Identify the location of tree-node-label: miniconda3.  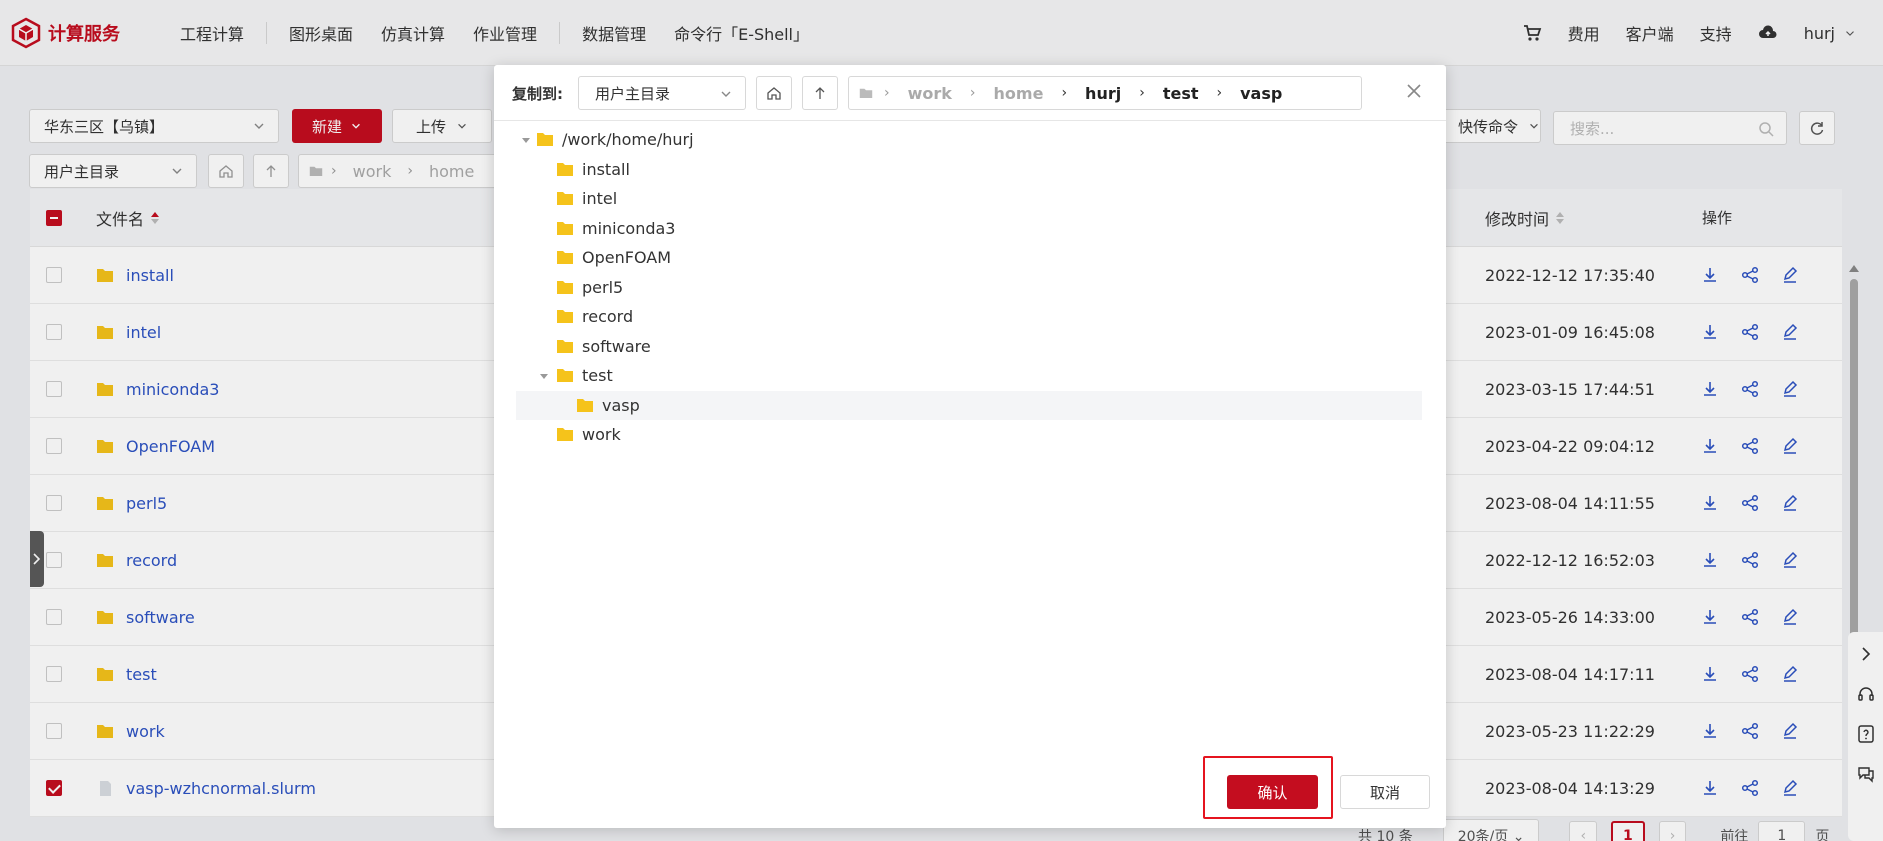
(629, 228).